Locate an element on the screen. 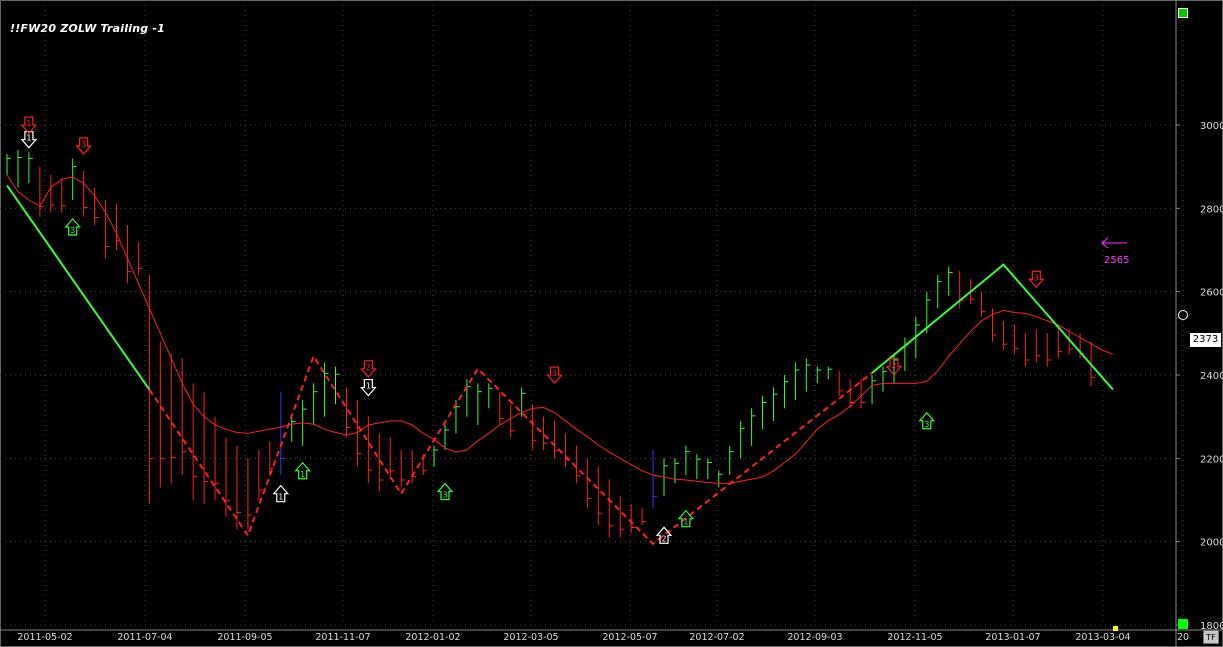 The height and width of the screenshot is (647, 1223). timeframe-button: TF is located at coordinates (1211, 637).